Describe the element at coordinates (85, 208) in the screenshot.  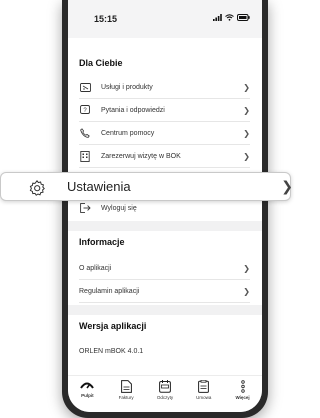
I see `logout-icon` at that location.